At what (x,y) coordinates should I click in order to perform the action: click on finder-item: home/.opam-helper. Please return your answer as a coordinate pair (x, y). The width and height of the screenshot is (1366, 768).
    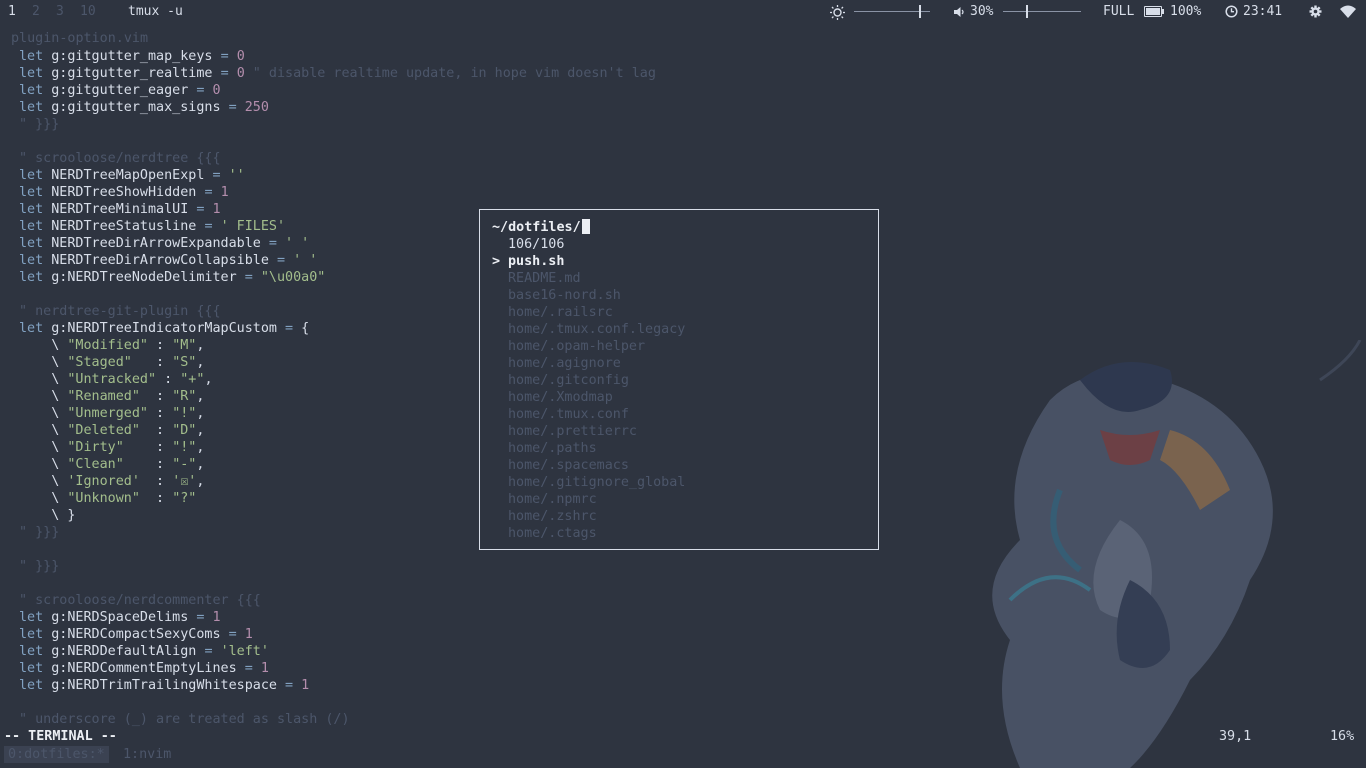
    Looking at the image, I should click on (576, 346).